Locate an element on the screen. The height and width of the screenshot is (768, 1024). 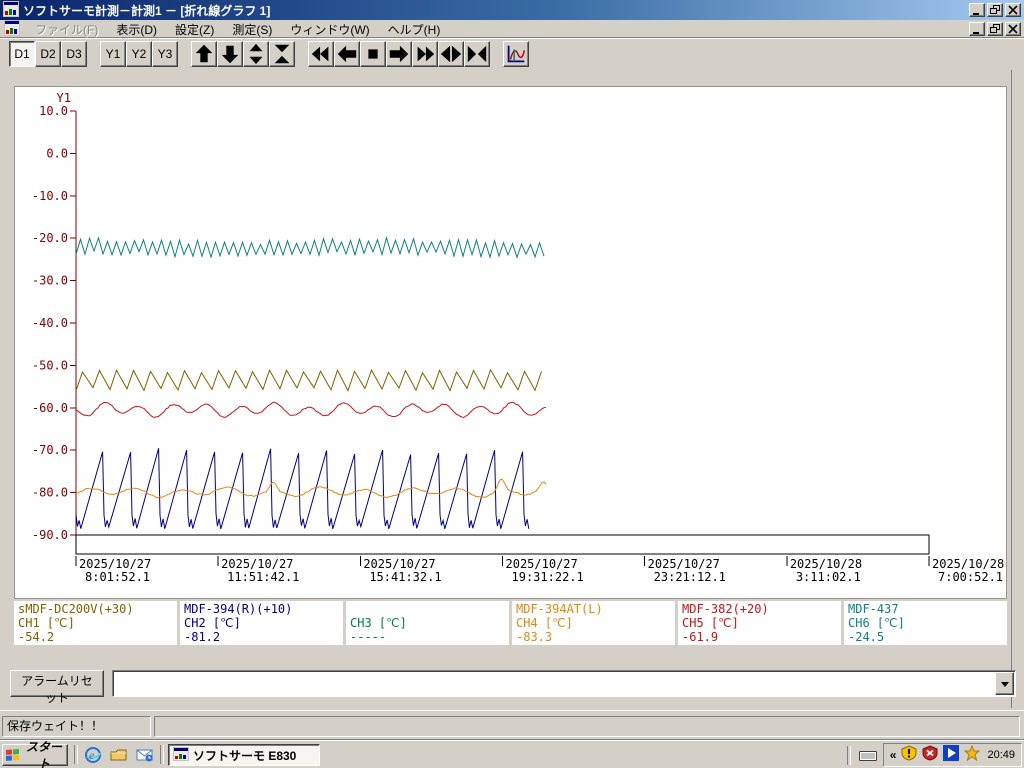
media-player-icon is located at coordinates (951, 755).